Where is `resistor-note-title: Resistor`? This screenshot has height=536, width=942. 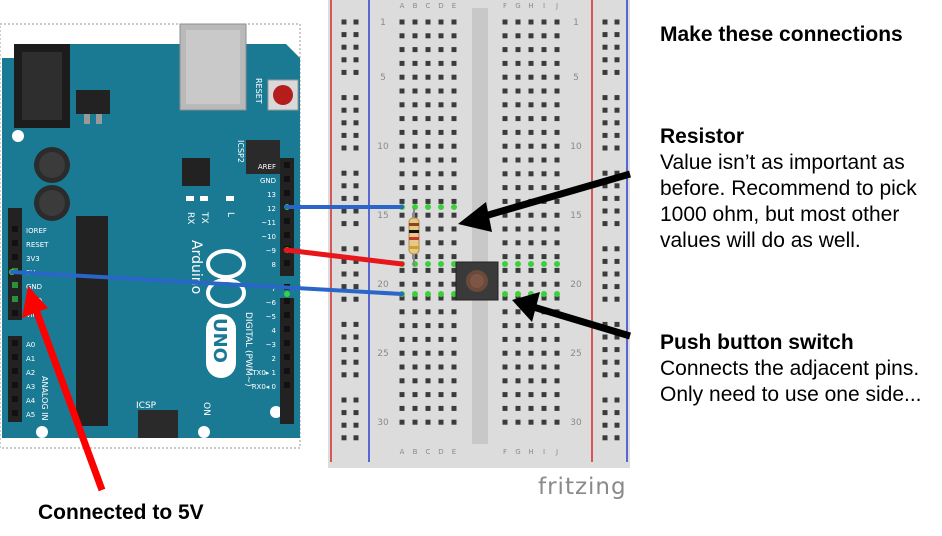 resistor-note-title: Resistor is located at coordinates (702, 136).